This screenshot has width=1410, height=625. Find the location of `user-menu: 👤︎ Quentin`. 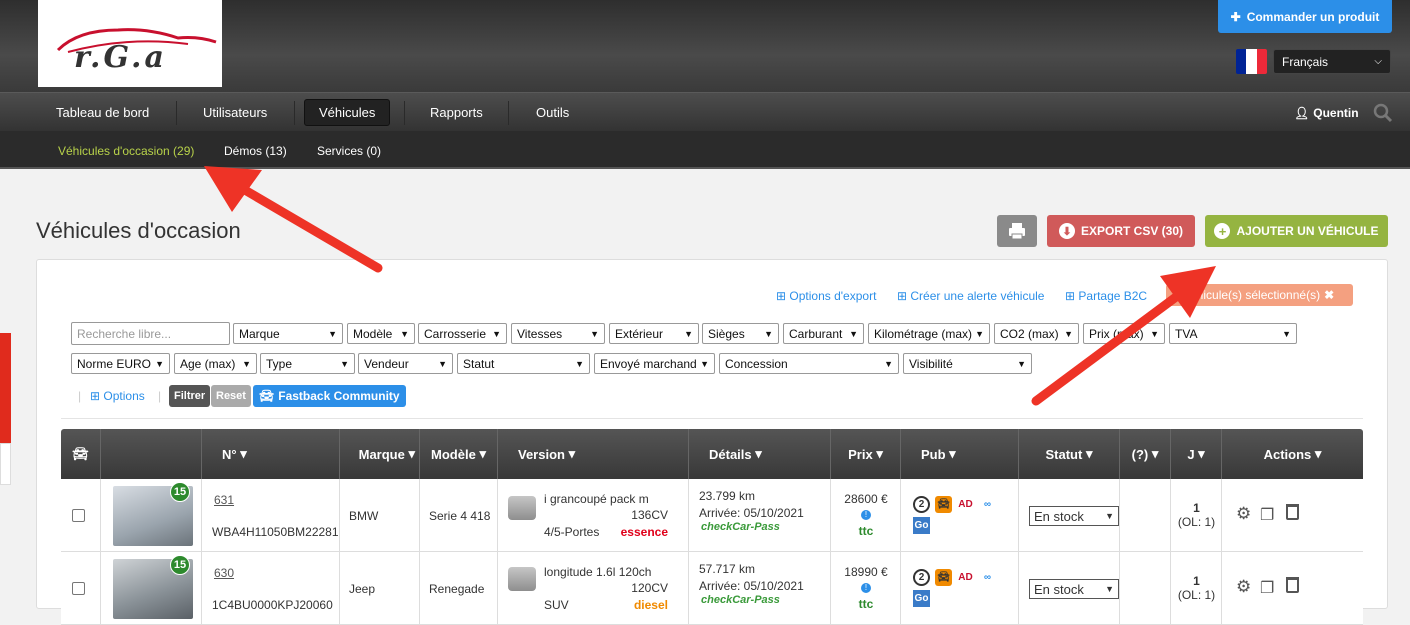

user-menu: 👤︎ Quentin is located at coordinates (1326, 112).